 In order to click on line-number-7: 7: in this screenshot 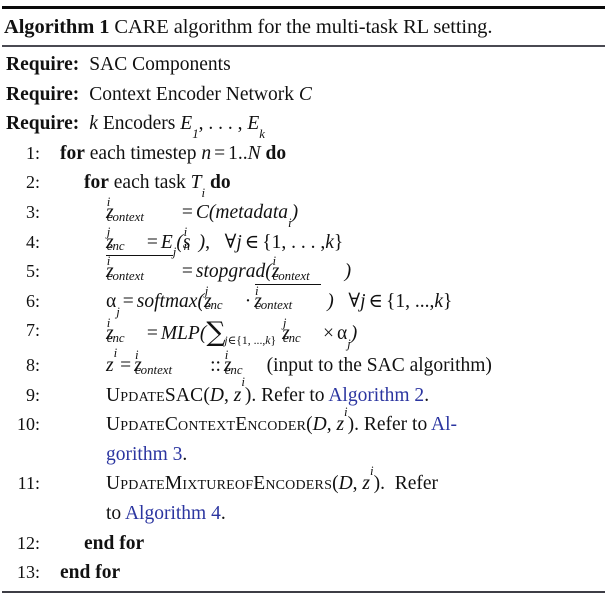, I will do `click(32, 330)`.